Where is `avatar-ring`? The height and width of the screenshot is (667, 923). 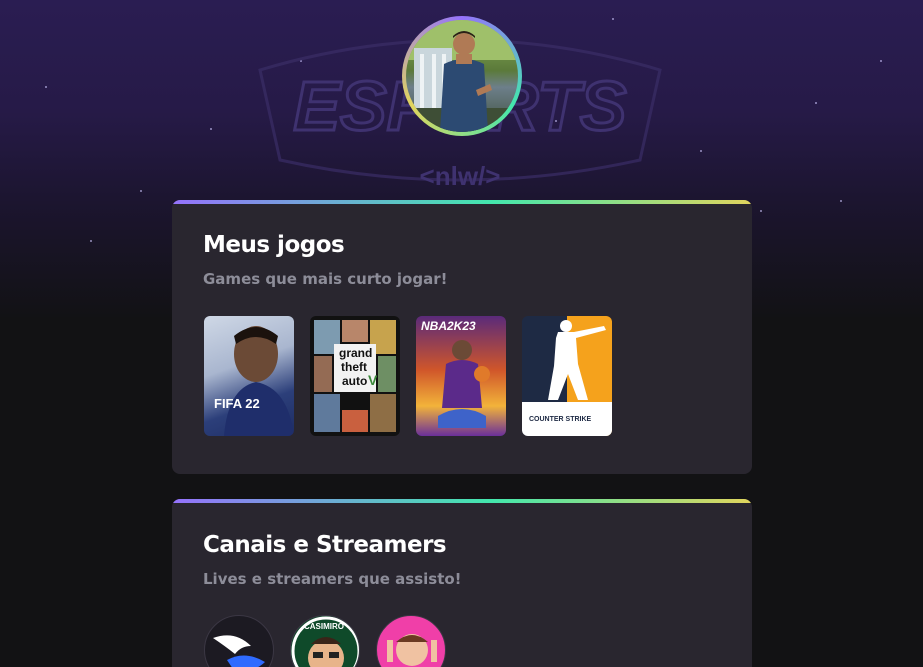 avatar-ring is located at coordinates (462, 76).